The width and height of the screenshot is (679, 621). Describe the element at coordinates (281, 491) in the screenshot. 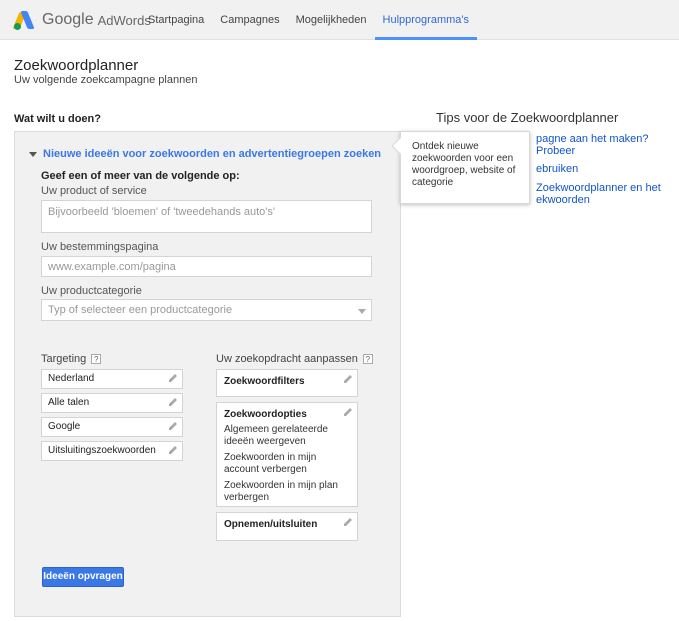

I see `keyword-option: Zoekwoorden in mijn plan verbergen` at that location.